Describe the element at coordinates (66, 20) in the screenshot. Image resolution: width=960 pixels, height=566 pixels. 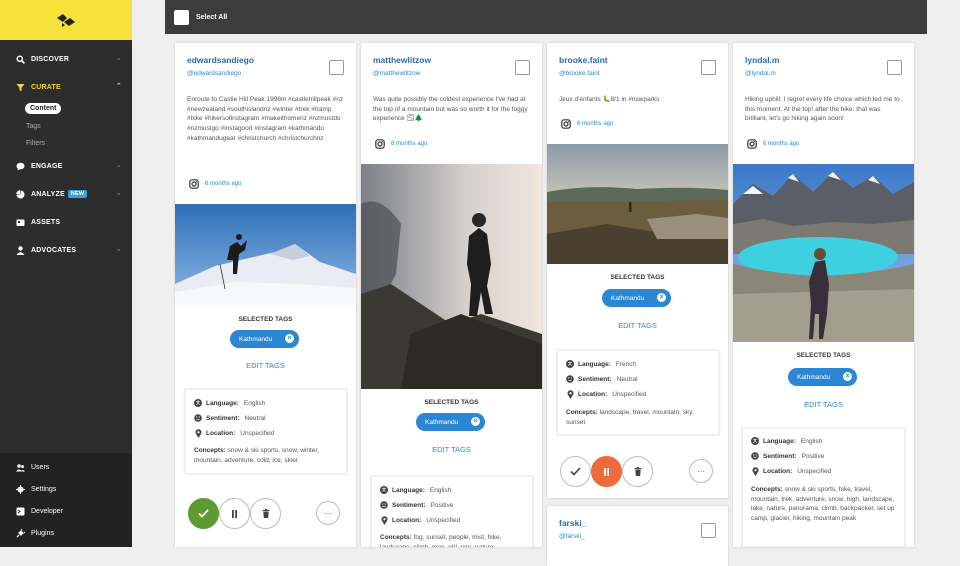
I see `brand-logo` at that location.